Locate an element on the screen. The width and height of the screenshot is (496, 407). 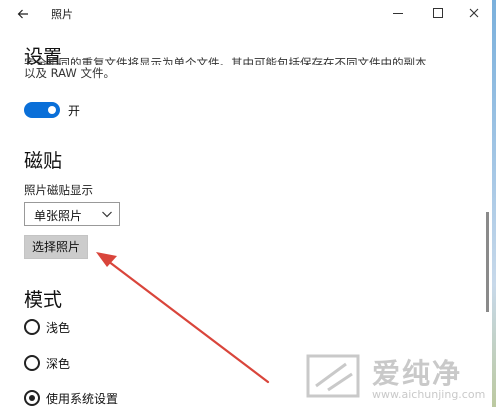
duplicates-toggle is located at coordinates (42, 110).